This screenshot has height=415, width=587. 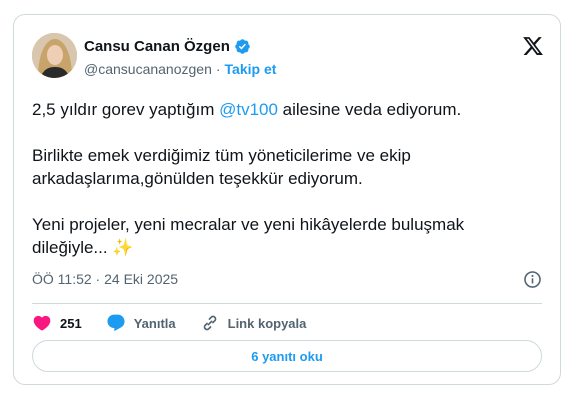 What do you see at coordinates (287, 303) in the screenshot?
I see `divider` at bounding box center [287, 303].